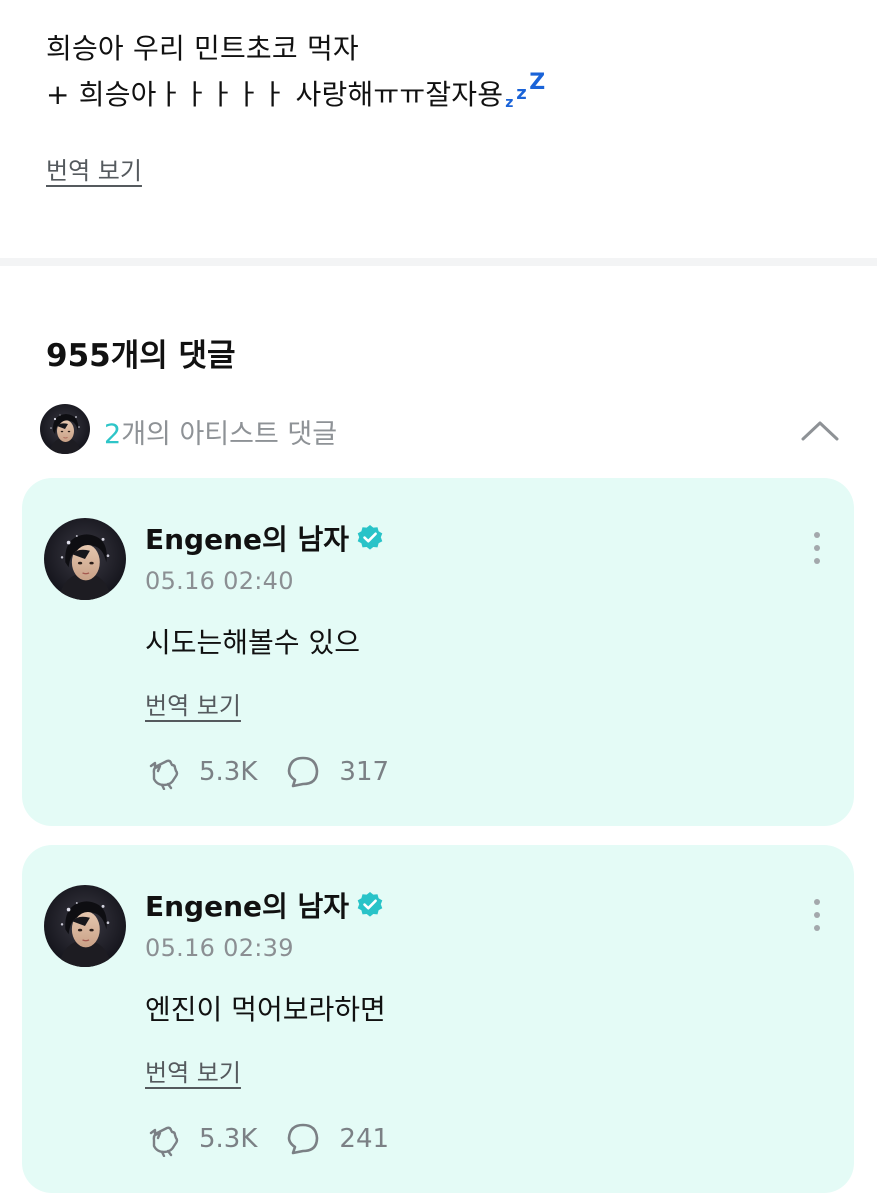  What do you see at coordinates (202, 48) in the screenshot?
I see `post-line-1: 희승아 우리 민트초코 먹자` at bounding box center [202, 48].